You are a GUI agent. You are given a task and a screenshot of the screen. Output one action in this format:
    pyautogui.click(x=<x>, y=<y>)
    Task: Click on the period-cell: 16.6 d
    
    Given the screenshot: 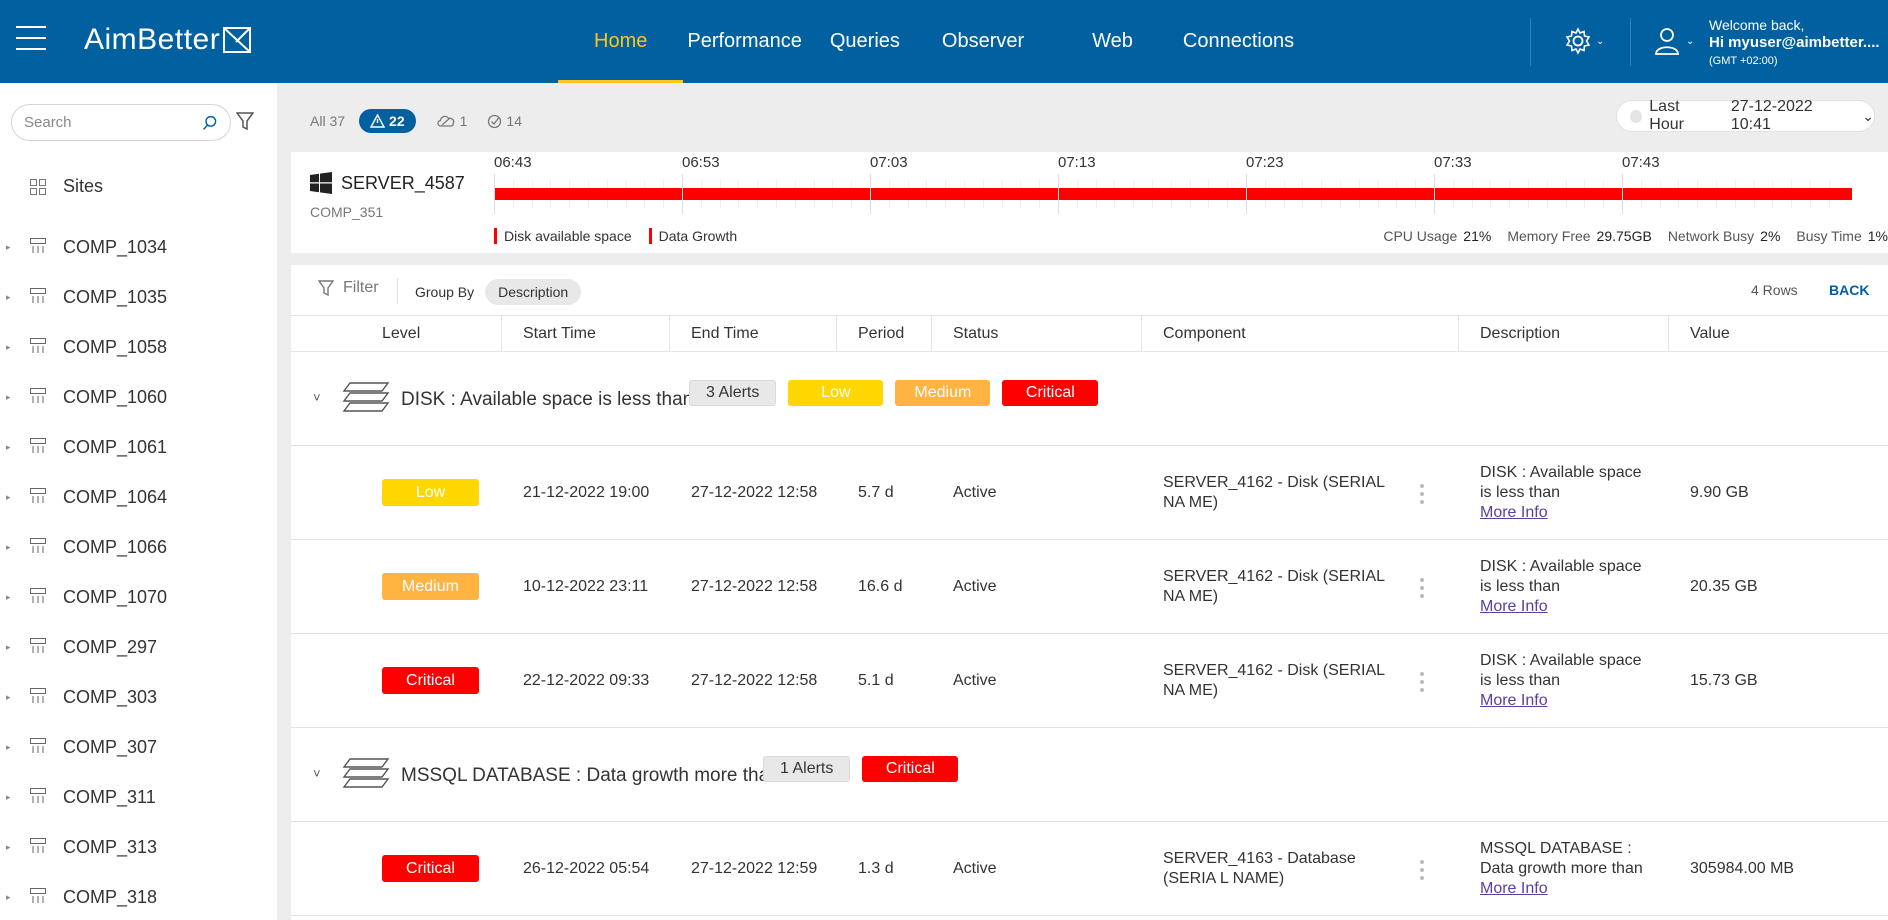 What is the action you would take?
    pyautogui.click(x=880, y=586)
    